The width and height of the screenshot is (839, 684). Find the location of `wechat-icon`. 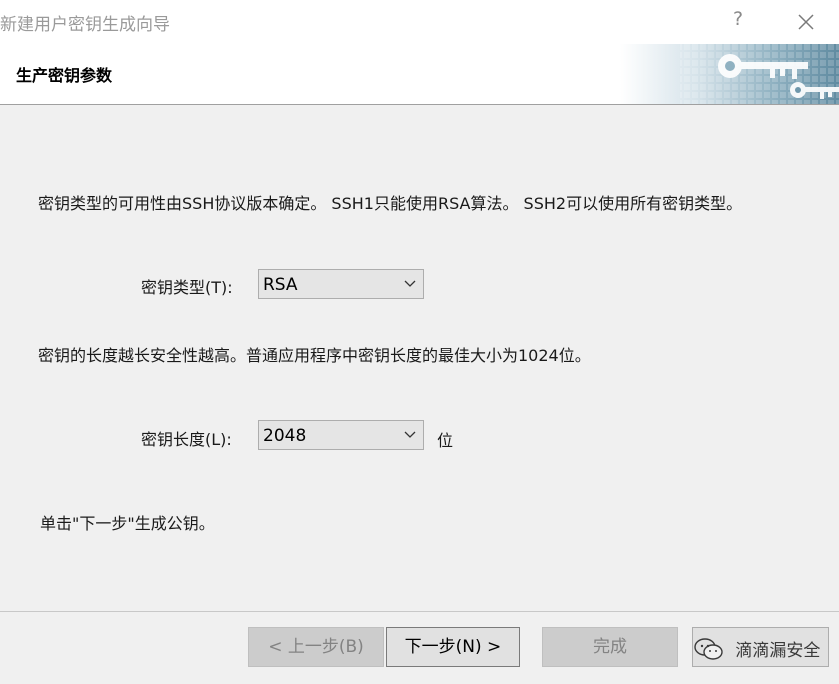

wechat-icon is located at coordinates (708, 648).